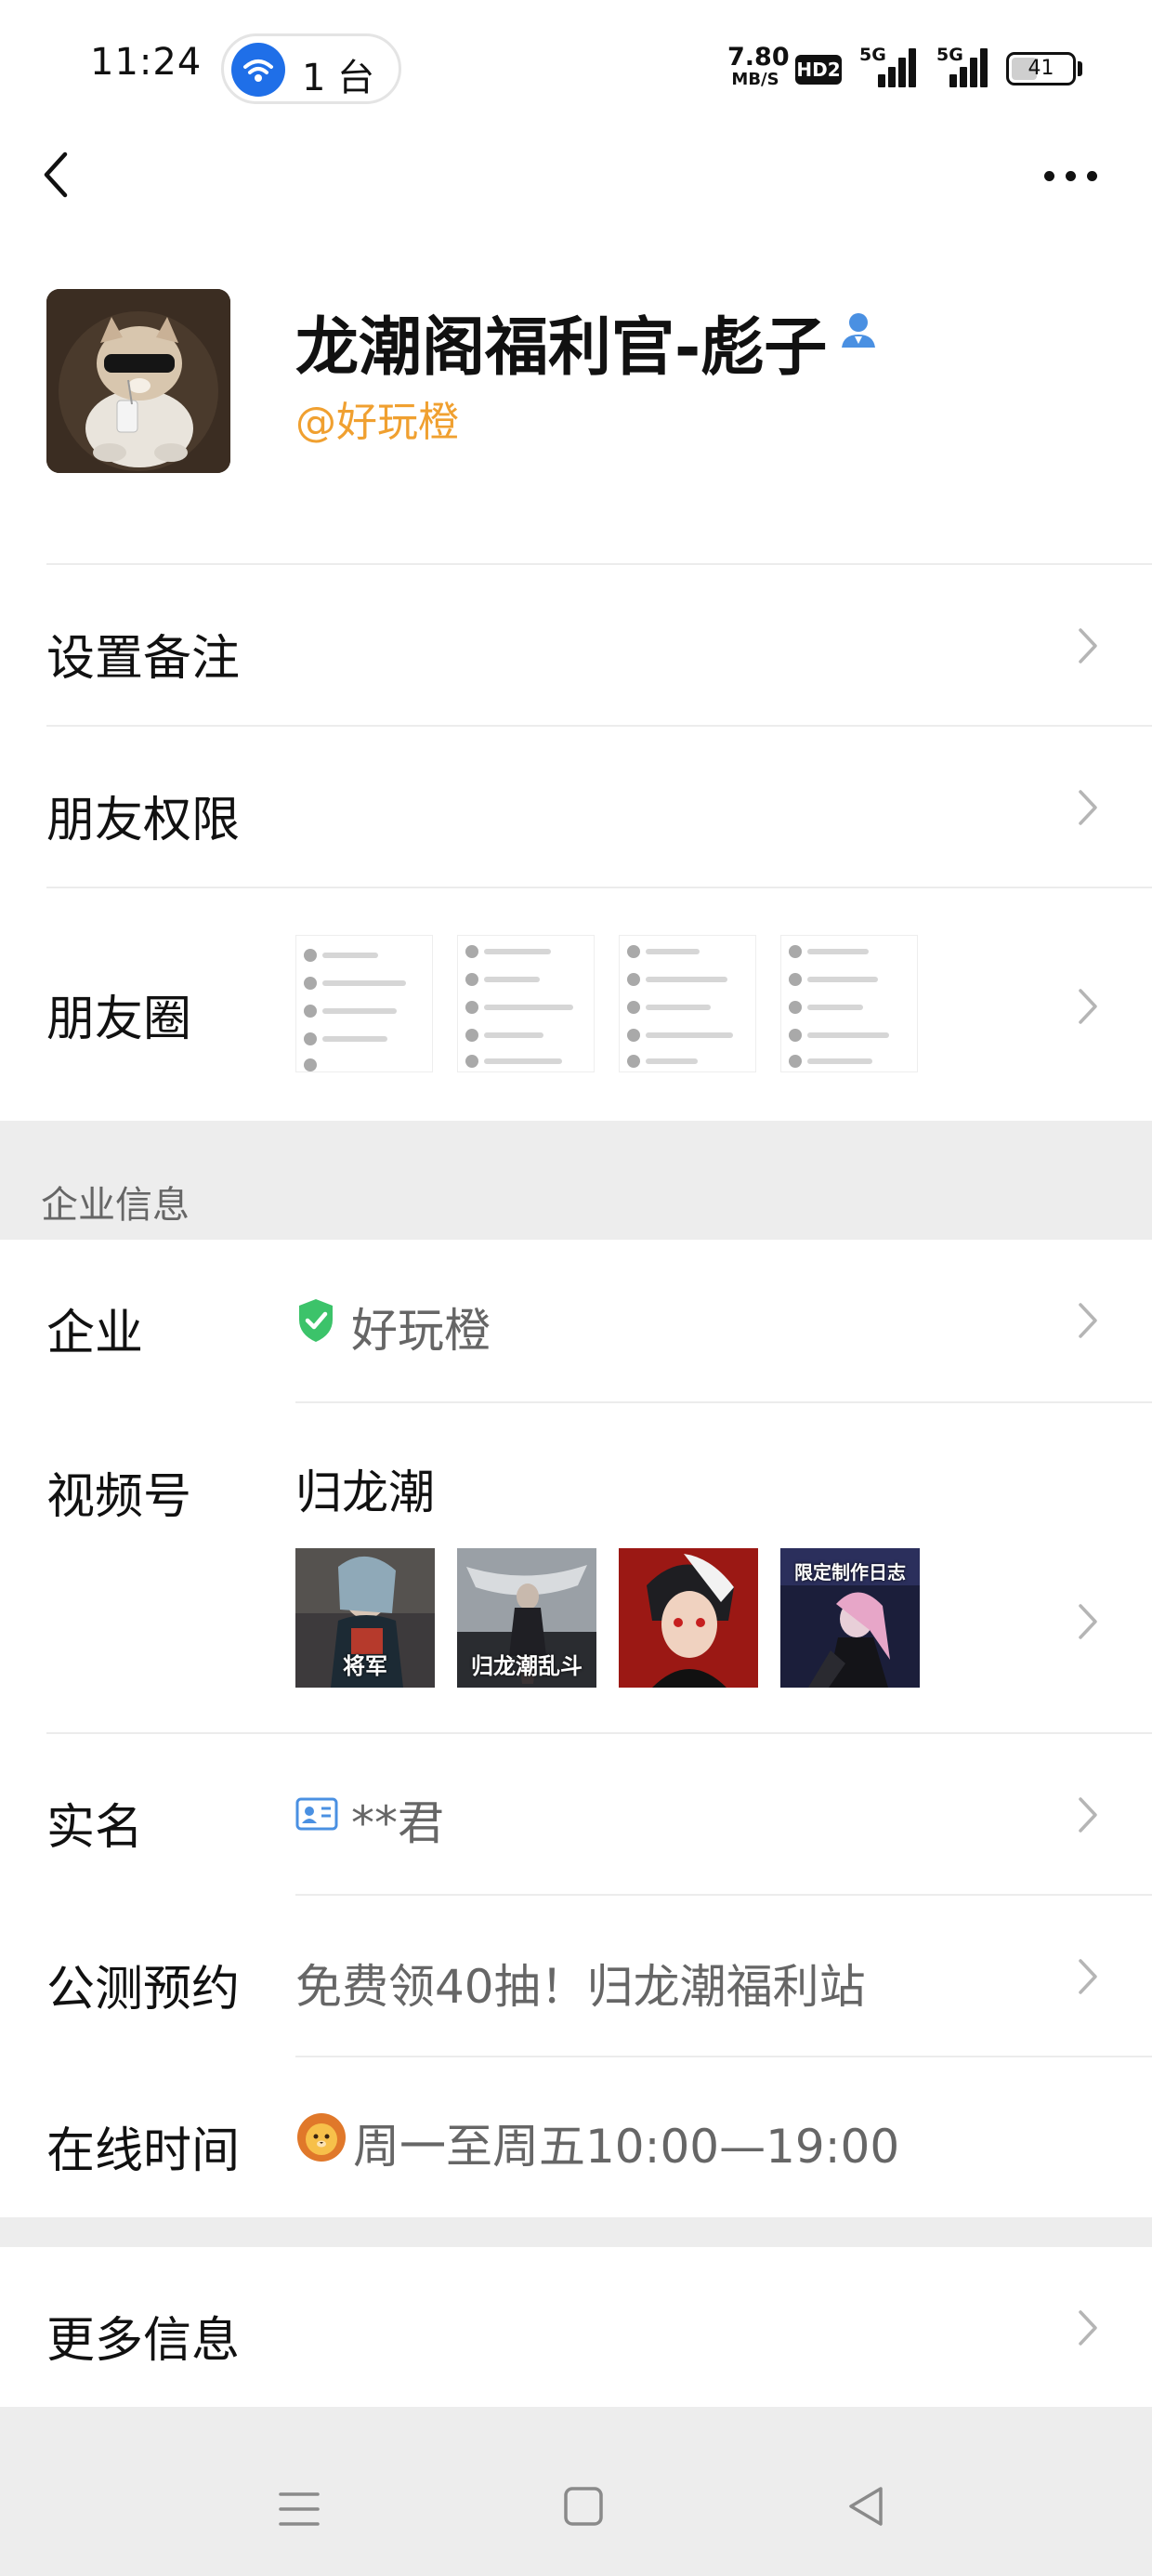 The image size is (1152, 2576). What do you see at coordinates (143, 1989) in the screenshot?
I see `preorder-label: 公测预约` at bounding box center [143, 1989].